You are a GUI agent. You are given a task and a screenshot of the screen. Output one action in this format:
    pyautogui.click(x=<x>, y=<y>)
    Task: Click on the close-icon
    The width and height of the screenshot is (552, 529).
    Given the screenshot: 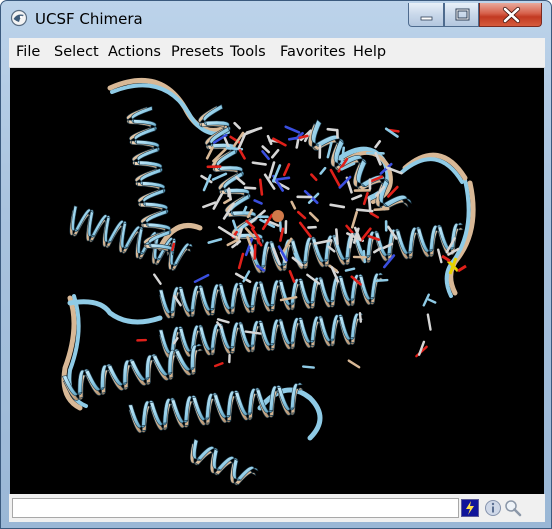 What is the action you would take?
    pyautogui.click(x=511, y=15)
    